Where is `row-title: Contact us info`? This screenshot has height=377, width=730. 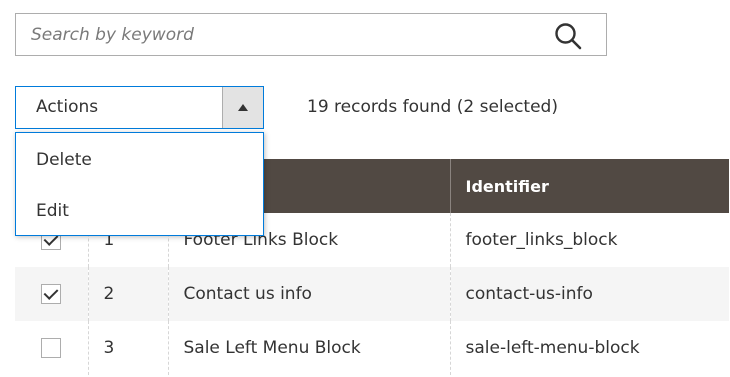
row-title: Contact us info is located at coordinates (308, 294).